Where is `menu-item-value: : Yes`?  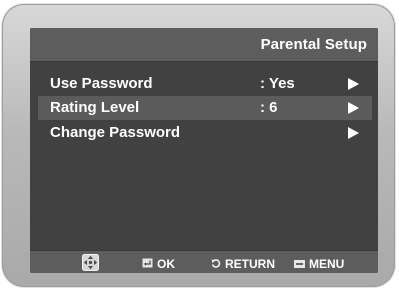 menu-item-value: : Yes is located at coordinates (277, 83).